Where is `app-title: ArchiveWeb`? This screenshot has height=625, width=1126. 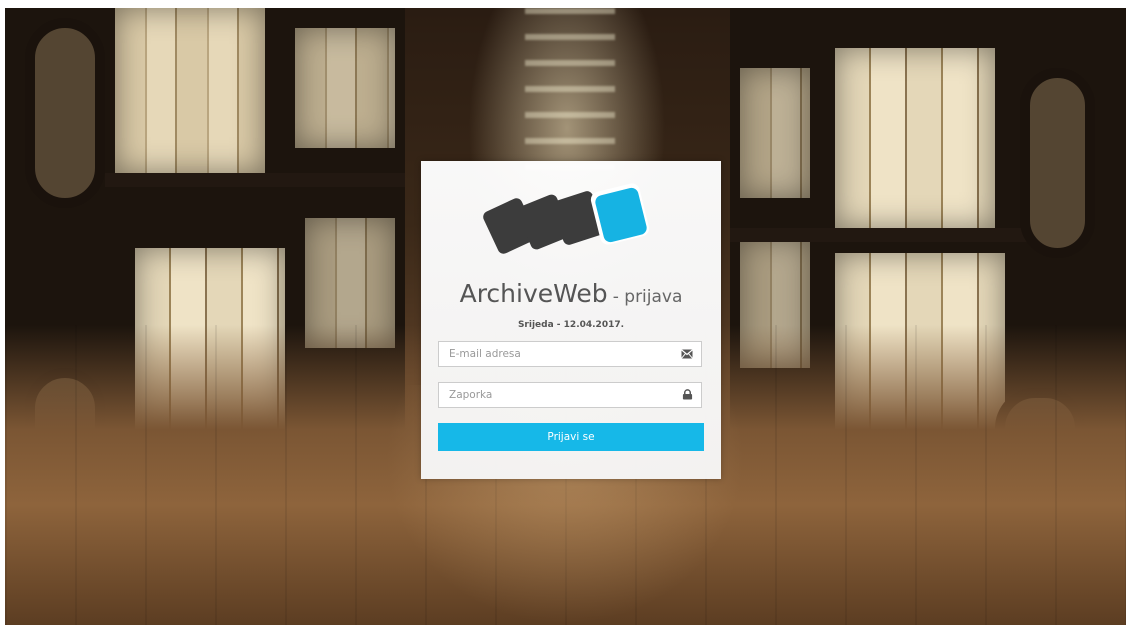
app-title: ArchiveWeb is located at coordinates (533, 293).